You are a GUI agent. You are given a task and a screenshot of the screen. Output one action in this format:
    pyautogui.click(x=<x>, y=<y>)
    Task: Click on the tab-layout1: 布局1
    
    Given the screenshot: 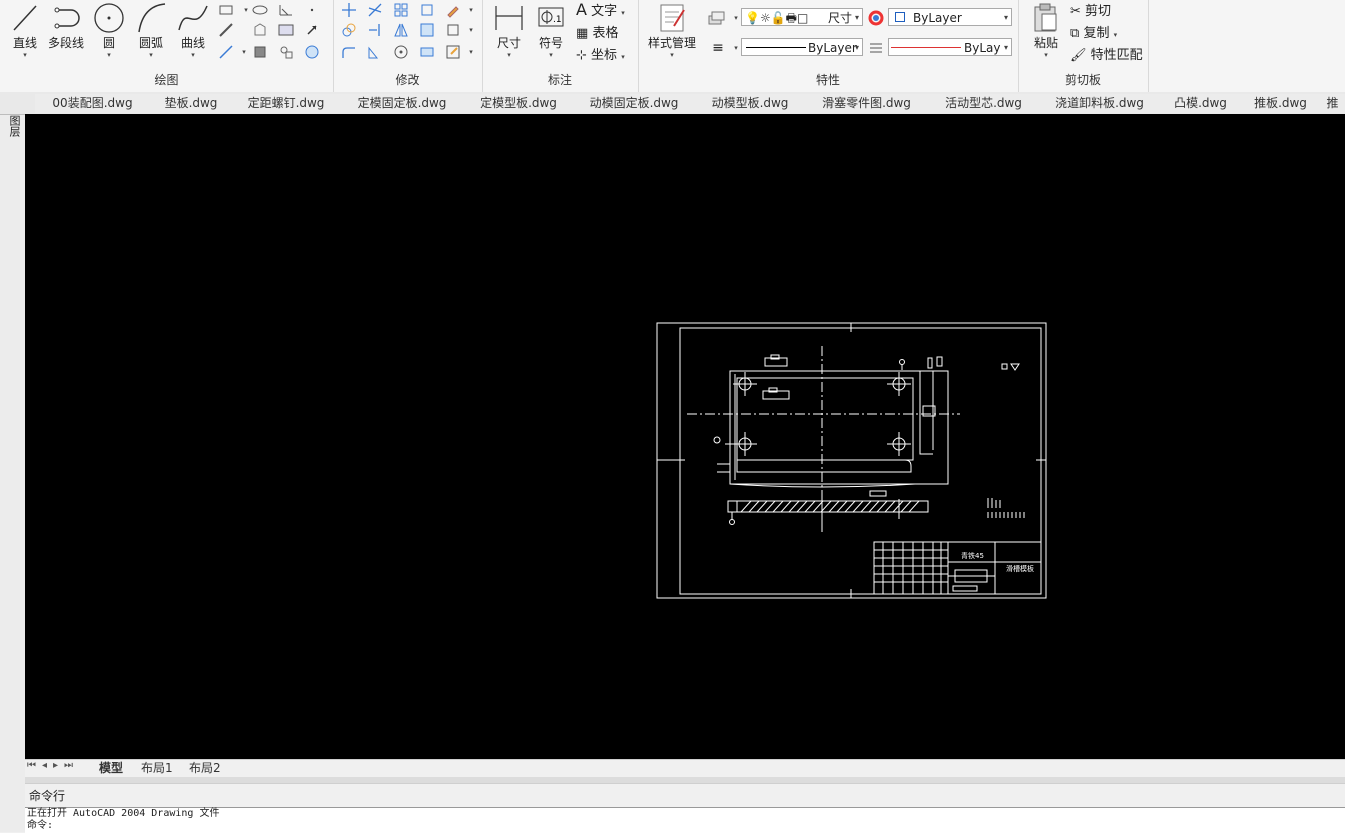 What is the action you would take?
    pyautogui.click(x=157, y=768)
    